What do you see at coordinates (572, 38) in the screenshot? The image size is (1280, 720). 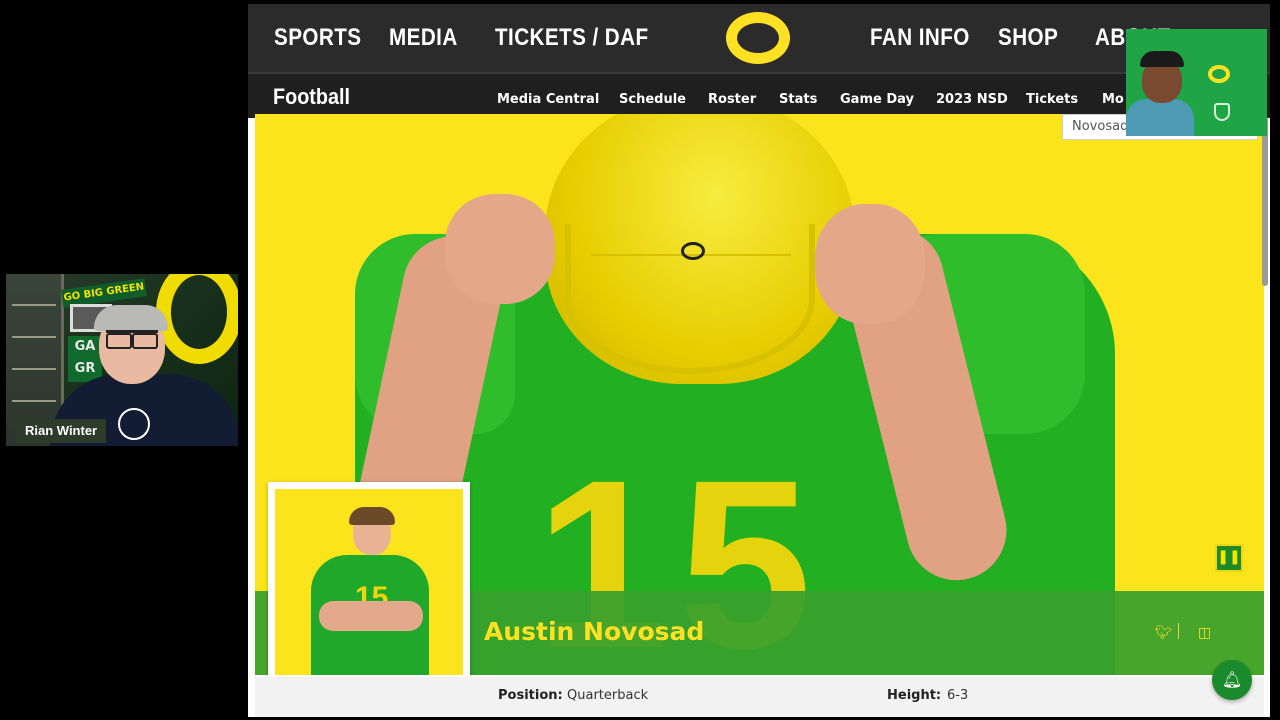 I see `nav-tickets-daf: TICKETS / DAF` at bounding box center [572, 38].